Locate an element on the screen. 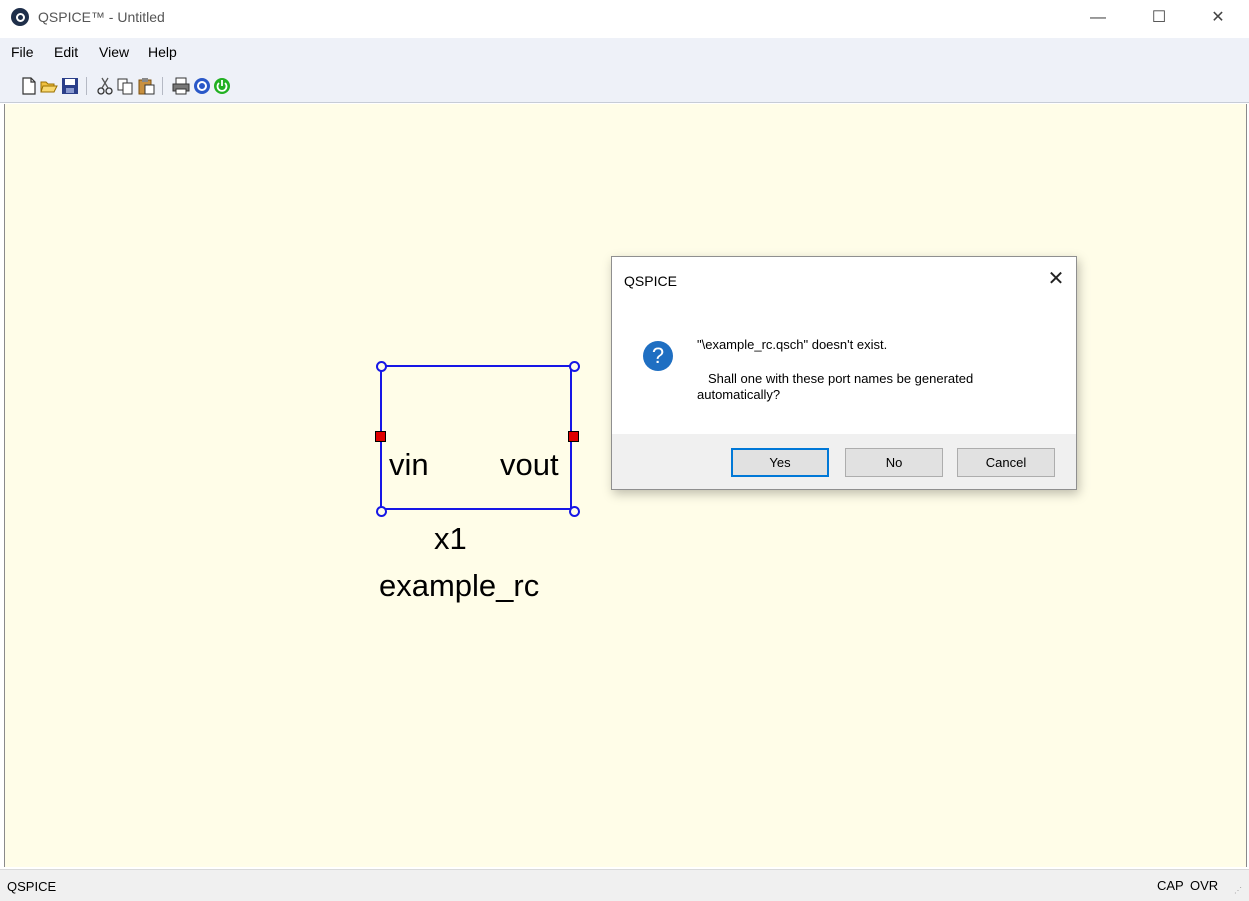 The height and width of the screenshot is (901, 1249). selection-handle-bottom-right is located at coordinates (574, 511).